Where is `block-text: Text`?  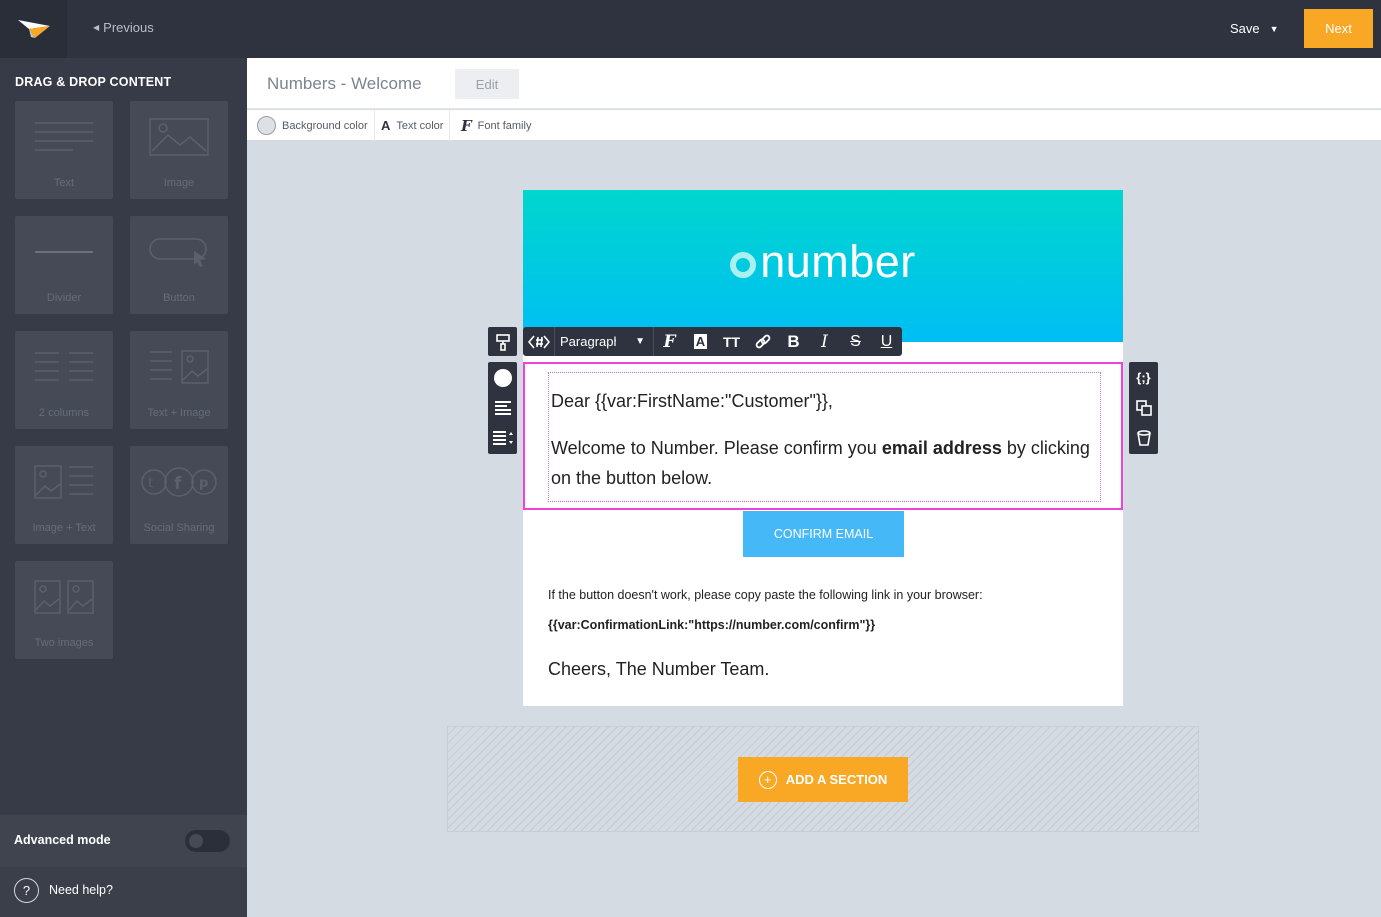
block-text: Text is located at coordinates (64, 150).